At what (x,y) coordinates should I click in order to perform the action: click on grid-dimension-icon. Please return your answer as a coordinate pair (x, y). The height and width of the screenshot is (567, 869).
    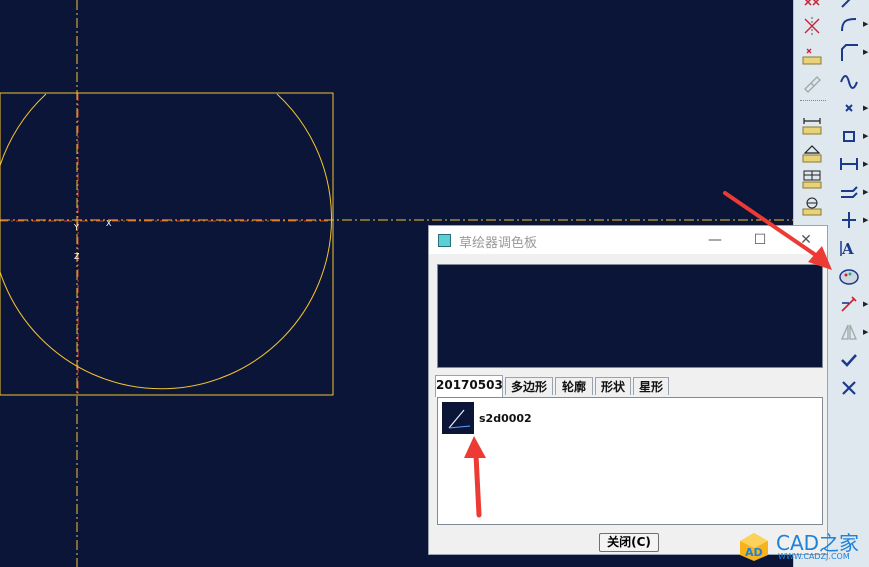
    Looking at the image, I should click on (812, 180).